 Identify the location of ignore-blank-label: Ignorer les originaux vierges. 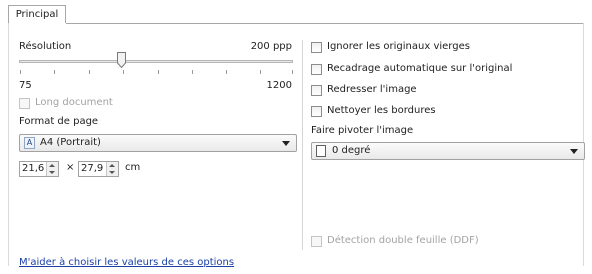
(398, 46).